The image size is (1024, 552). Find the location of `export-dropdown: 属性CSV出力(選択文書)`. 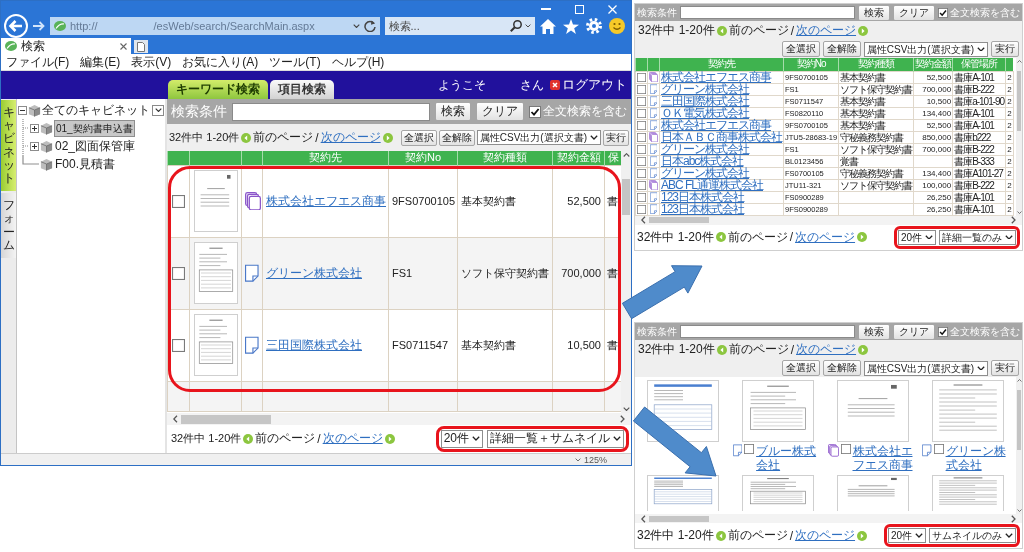

export-dropdown: 属性CSV出力(選択文書) is located at coordinates (925, 368).